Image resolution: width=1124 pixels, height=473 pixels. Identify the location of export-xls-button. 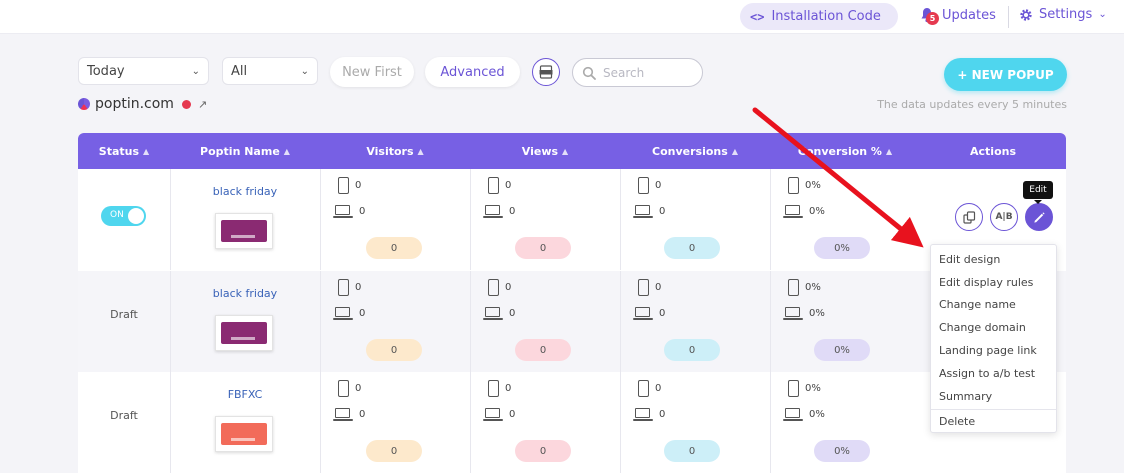
(546, 72).